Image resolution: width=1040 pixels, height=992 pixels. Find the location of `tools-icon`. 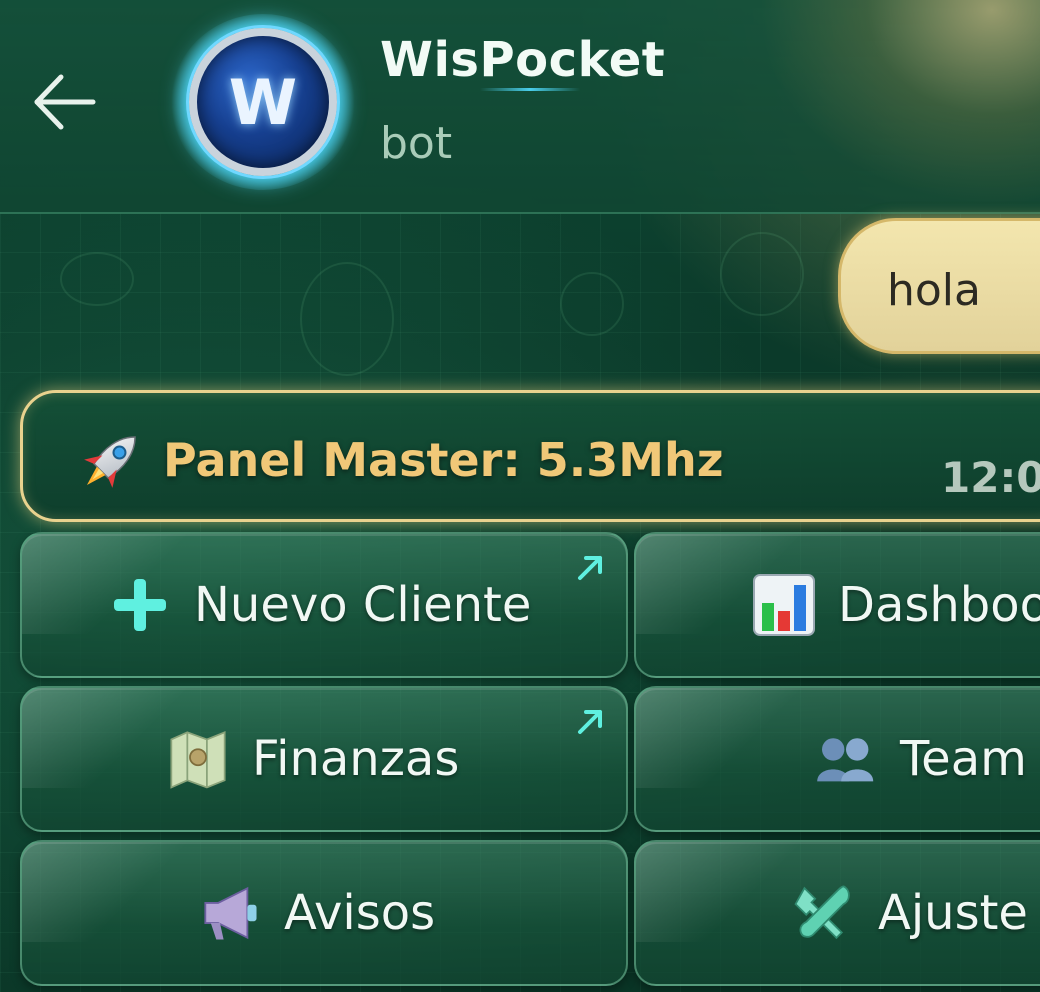

tools-icon is located at coordinates (824, 913).